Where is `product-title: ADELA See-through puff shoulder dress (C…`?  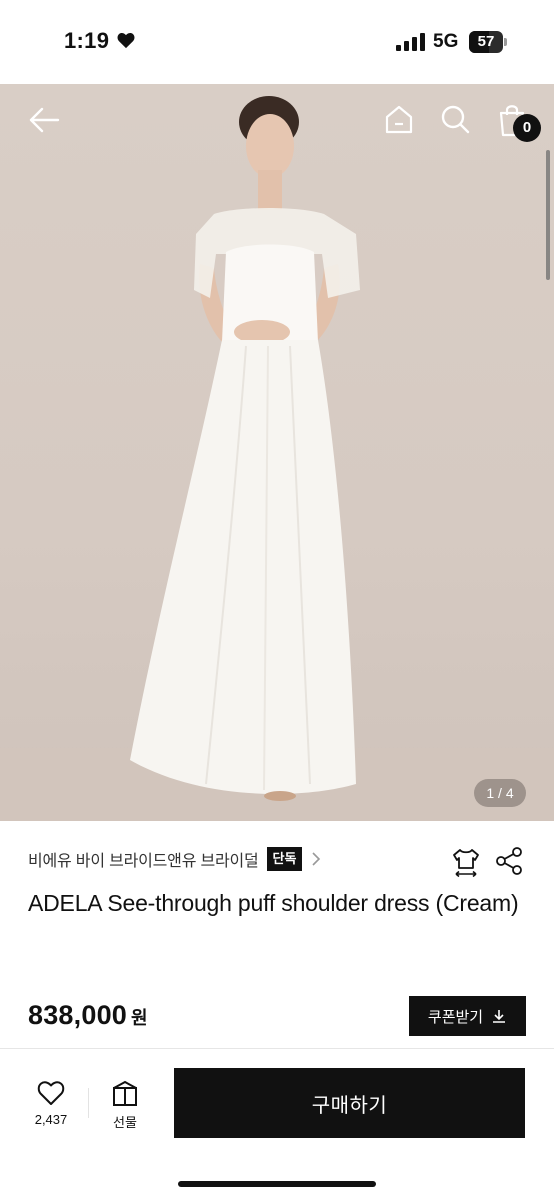
product-title: ADELA See-through puff shoulder dress (C… is located at coordinates (273, 903).